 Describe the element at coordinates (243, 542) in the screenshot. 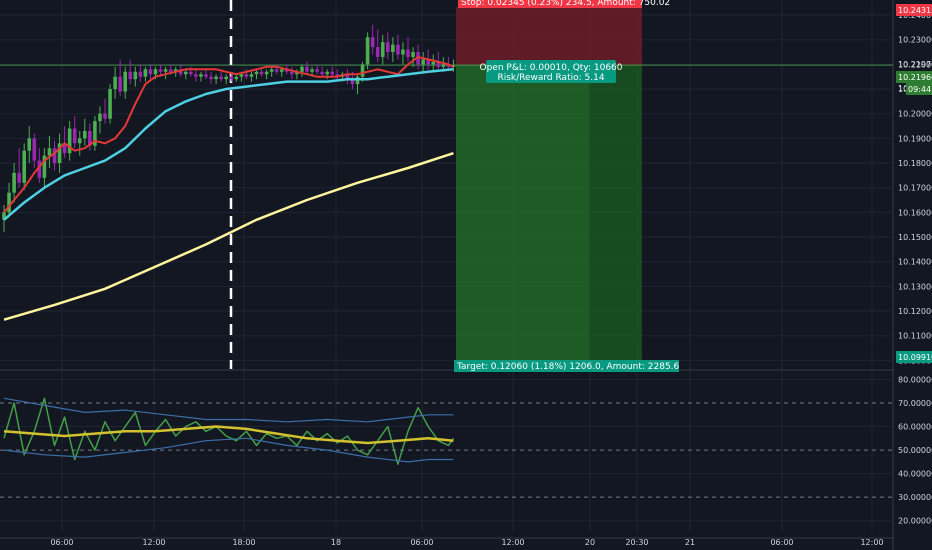

I see `time-tick-label: 18:00` at that location.